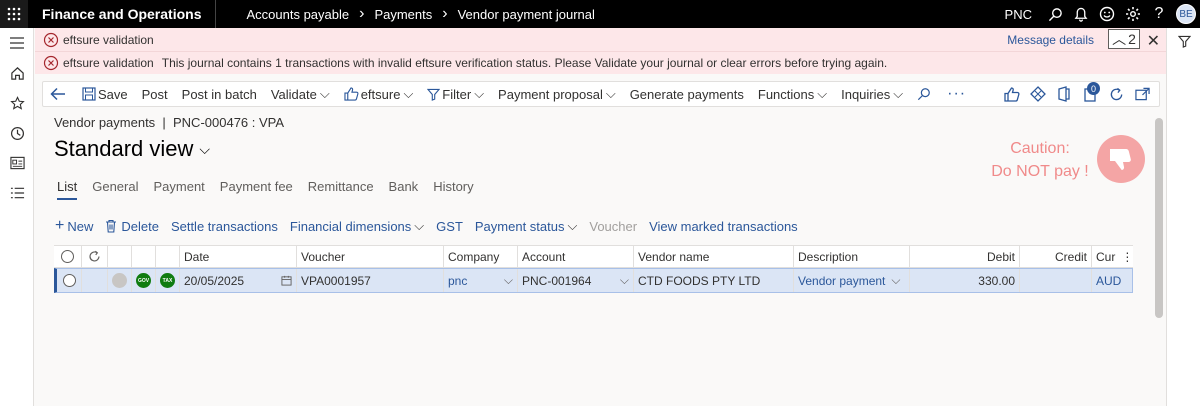 This screenshot has width=1200, height=406. What do you see at coordinates (238, 280) in the screenshot?
I see `date-cell: 20/05/2025` at bounding box center [238, 280].